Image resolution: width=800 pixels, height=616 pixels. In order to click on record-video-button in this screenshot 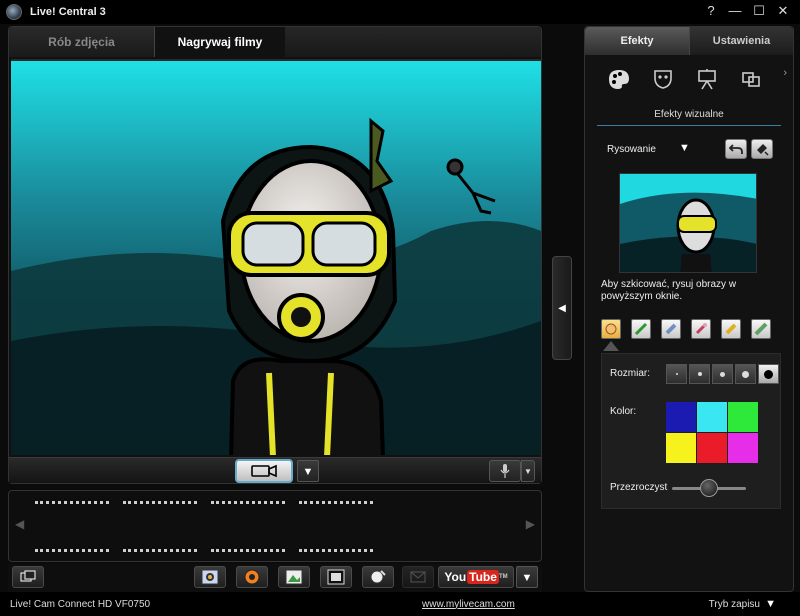, I will do `click(264, 471)`.